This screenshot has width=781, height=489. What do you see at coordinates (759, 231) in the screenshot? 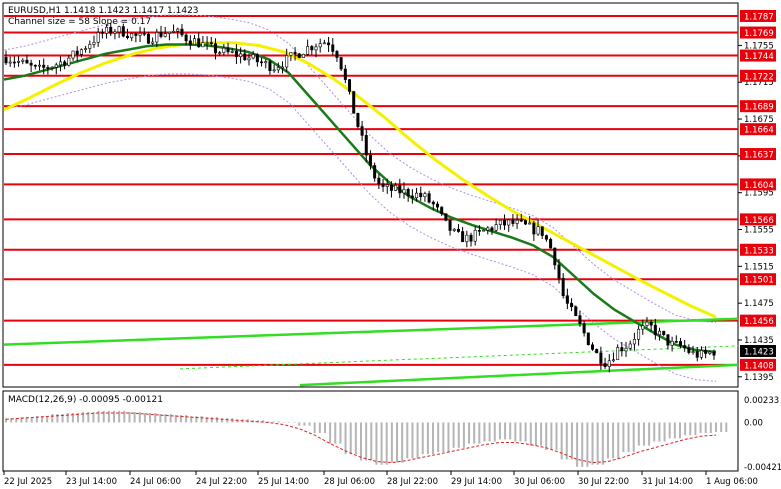
I see `price-tick-label: 1.1555` at bounding box center [759, 231].